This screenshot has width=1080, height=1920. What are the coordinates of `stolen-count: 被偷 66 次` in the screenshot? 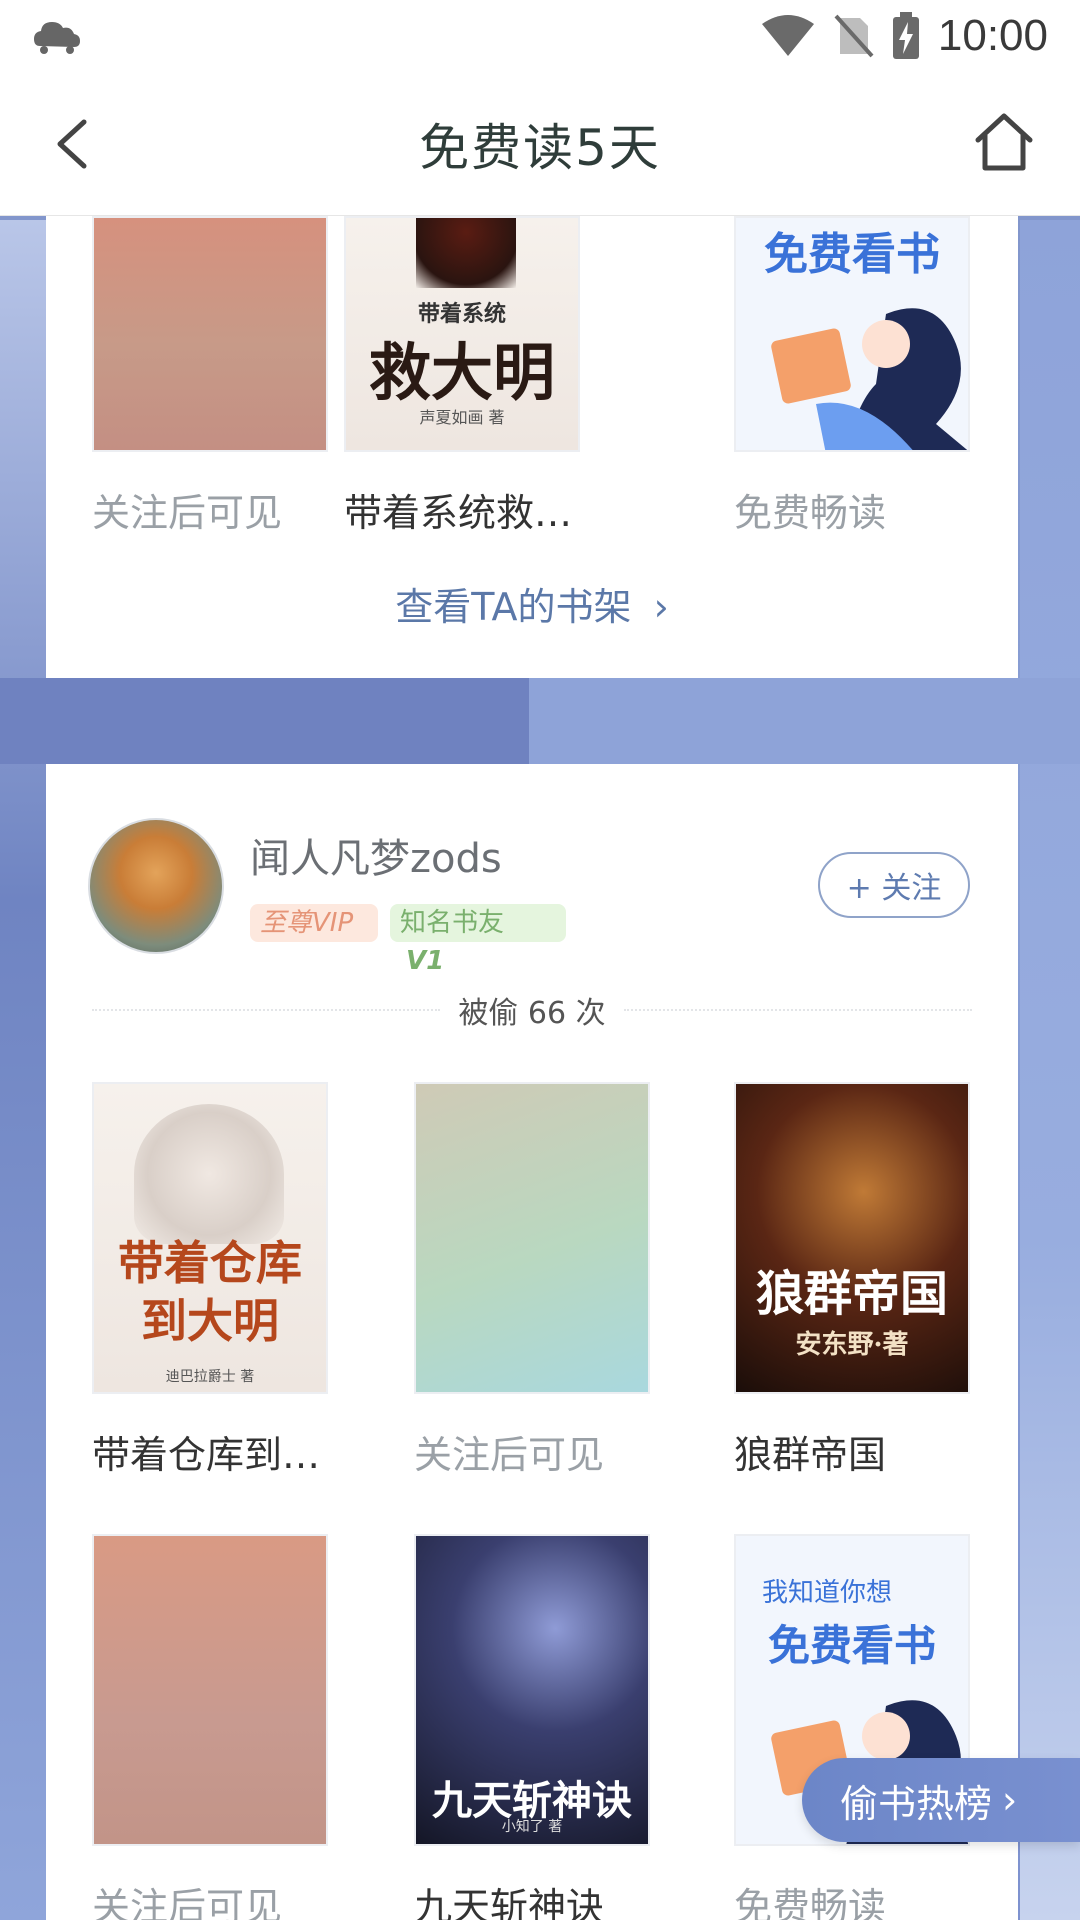 It's located at (532, 1013).